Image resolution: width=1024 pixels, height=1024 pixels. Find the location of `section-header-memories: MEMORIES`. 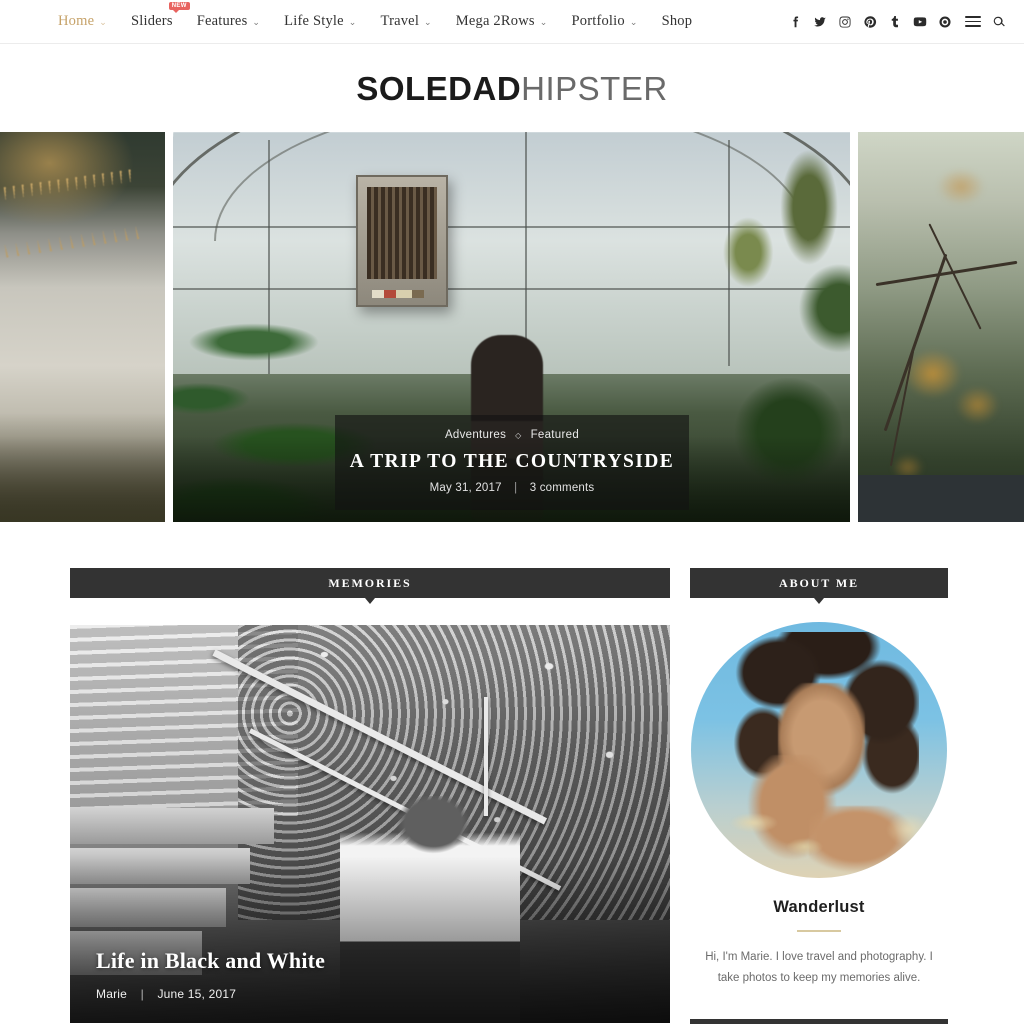

section-header-memories: MEMORIES is located at coordinates (370, 586).